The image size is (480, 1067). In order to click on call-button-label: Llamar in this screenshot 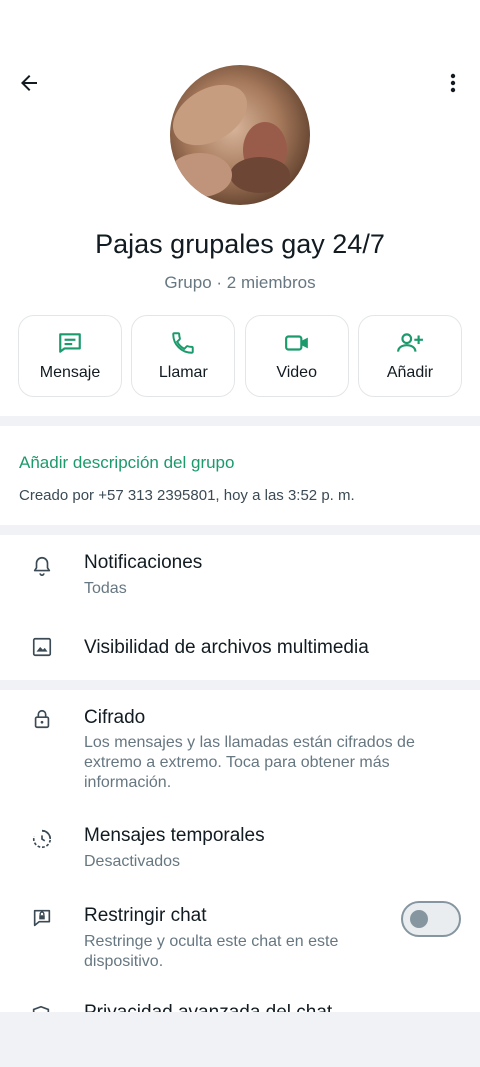, I will do `click(183, 372)`.